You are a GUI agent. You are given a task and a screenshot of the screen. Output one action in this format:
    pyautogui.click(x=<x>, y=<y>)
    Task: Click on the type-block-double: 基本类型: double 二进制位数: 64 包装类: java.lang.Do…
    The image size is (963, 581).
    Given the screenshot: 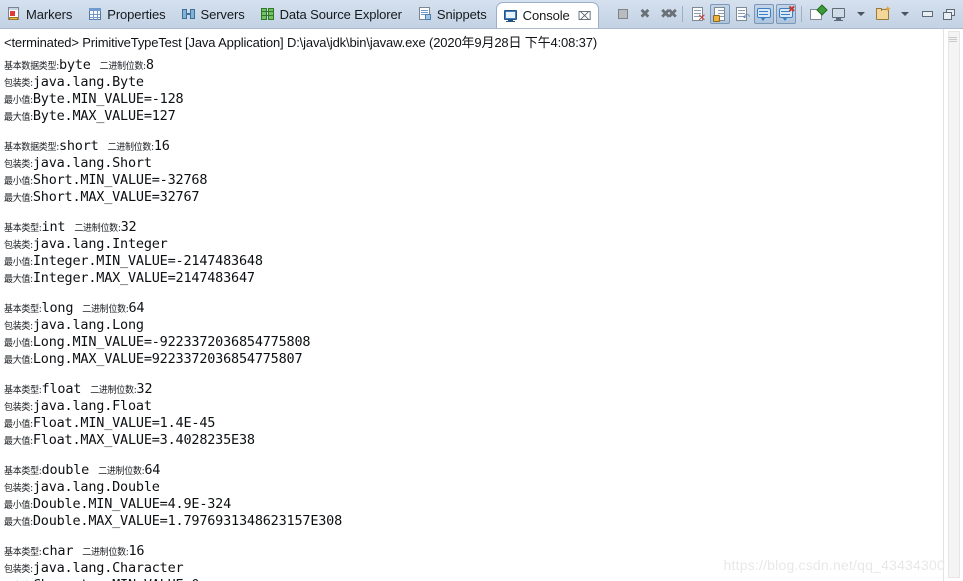 What is the action you would take?
    pyautogui.click(x=473, y=496)
    